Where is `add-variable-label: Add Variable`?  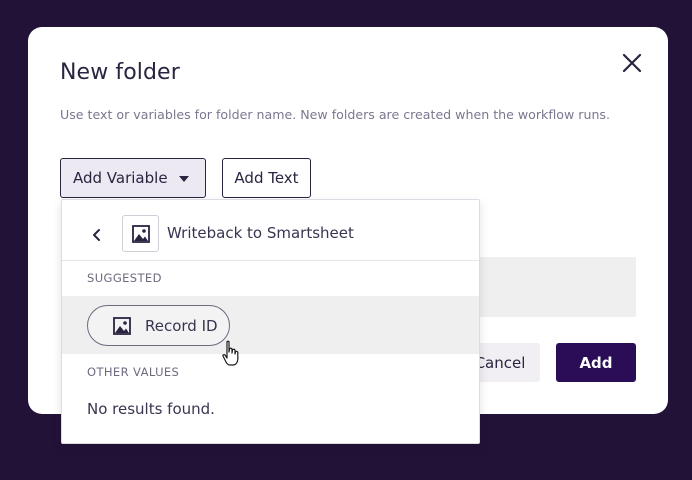
add-variable-label: Add Variable is located at coordinates (120, 178).